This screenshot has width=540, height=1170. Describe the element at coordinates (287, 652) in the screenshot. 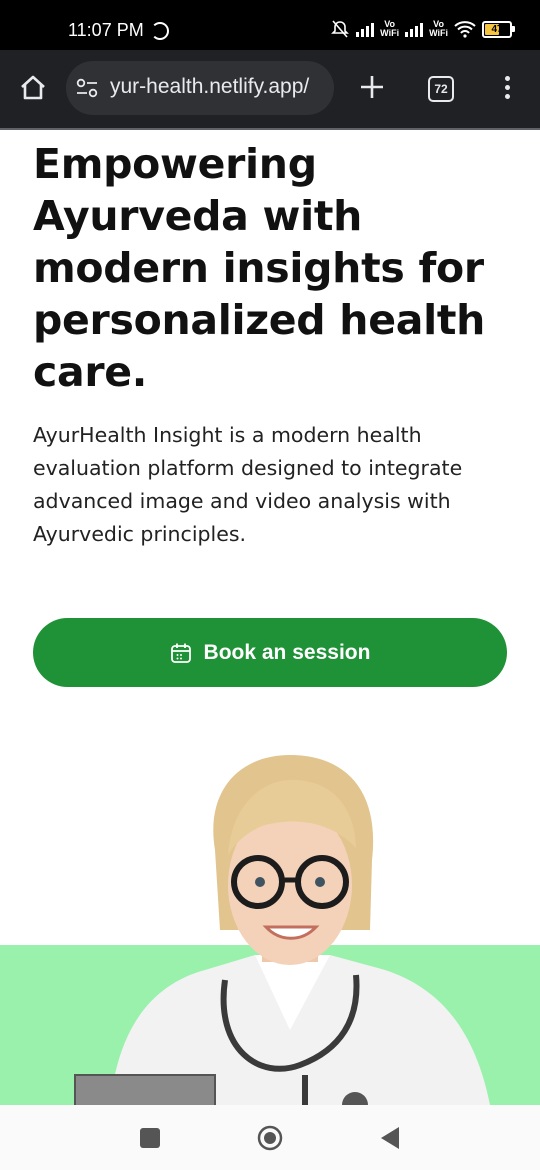

I see `book-session-label: Book an session` at that location.